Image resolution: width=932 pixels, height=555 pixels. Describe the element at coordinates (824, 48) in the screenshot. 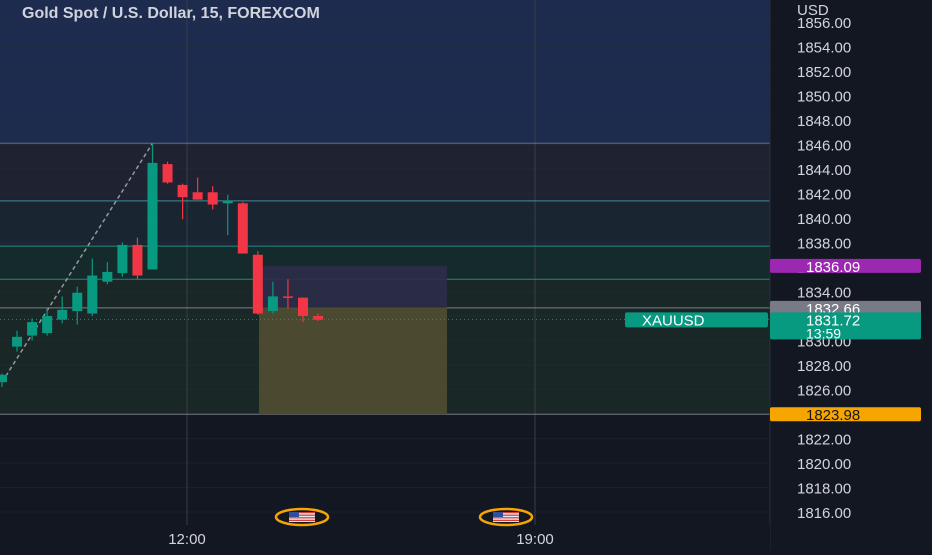

I see `price-tick-label: 1854.00` at that location.